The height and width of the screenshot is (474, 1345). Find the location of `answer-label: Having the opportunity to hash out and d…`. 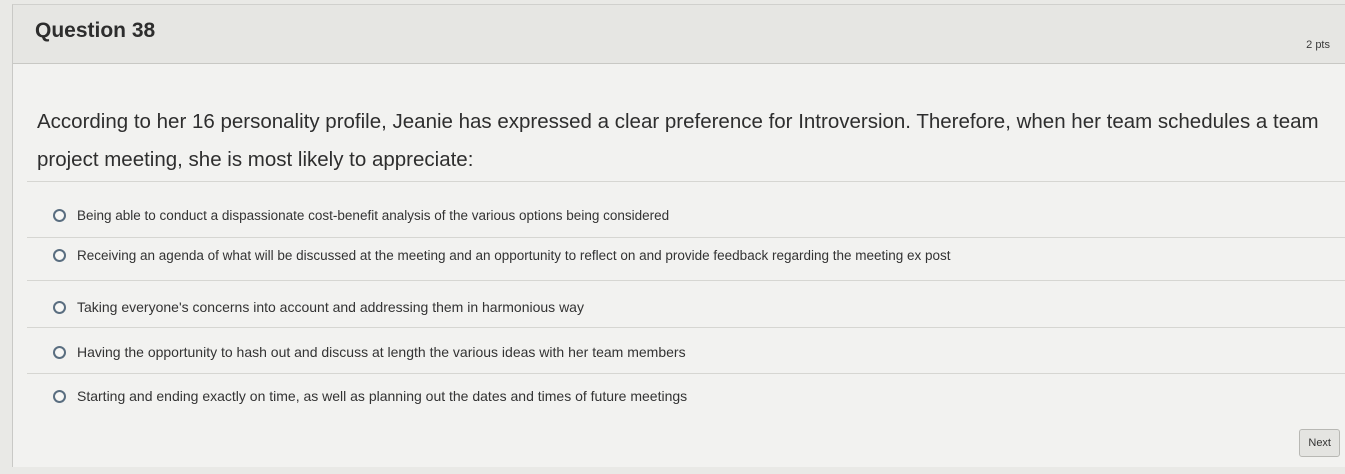

answer-label: Having the opportunity to hash out and d… is located at coordinates (381, 352).